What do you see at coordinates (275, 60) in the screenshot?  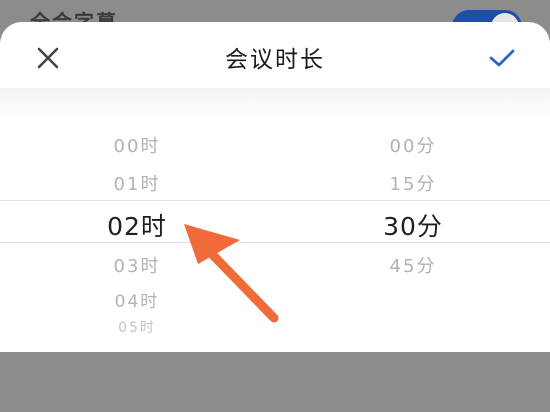 I see `sheet-title: 会议时长` at bounding box center [275, 60].